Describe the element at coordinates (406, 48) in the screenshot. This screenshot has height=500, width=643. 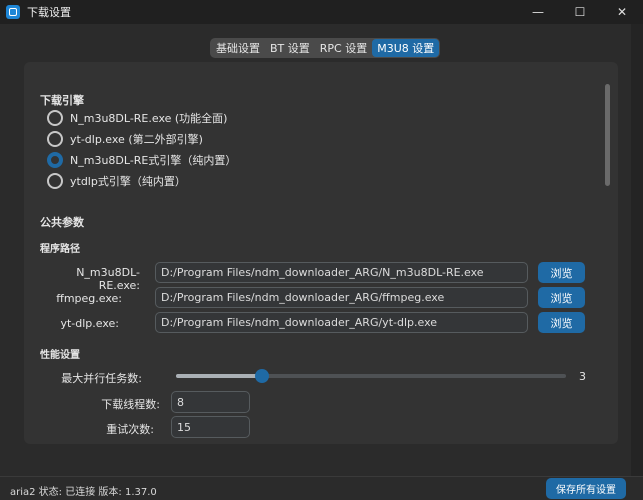
I see `tab-m3u8: M3U8 设置` at that location.